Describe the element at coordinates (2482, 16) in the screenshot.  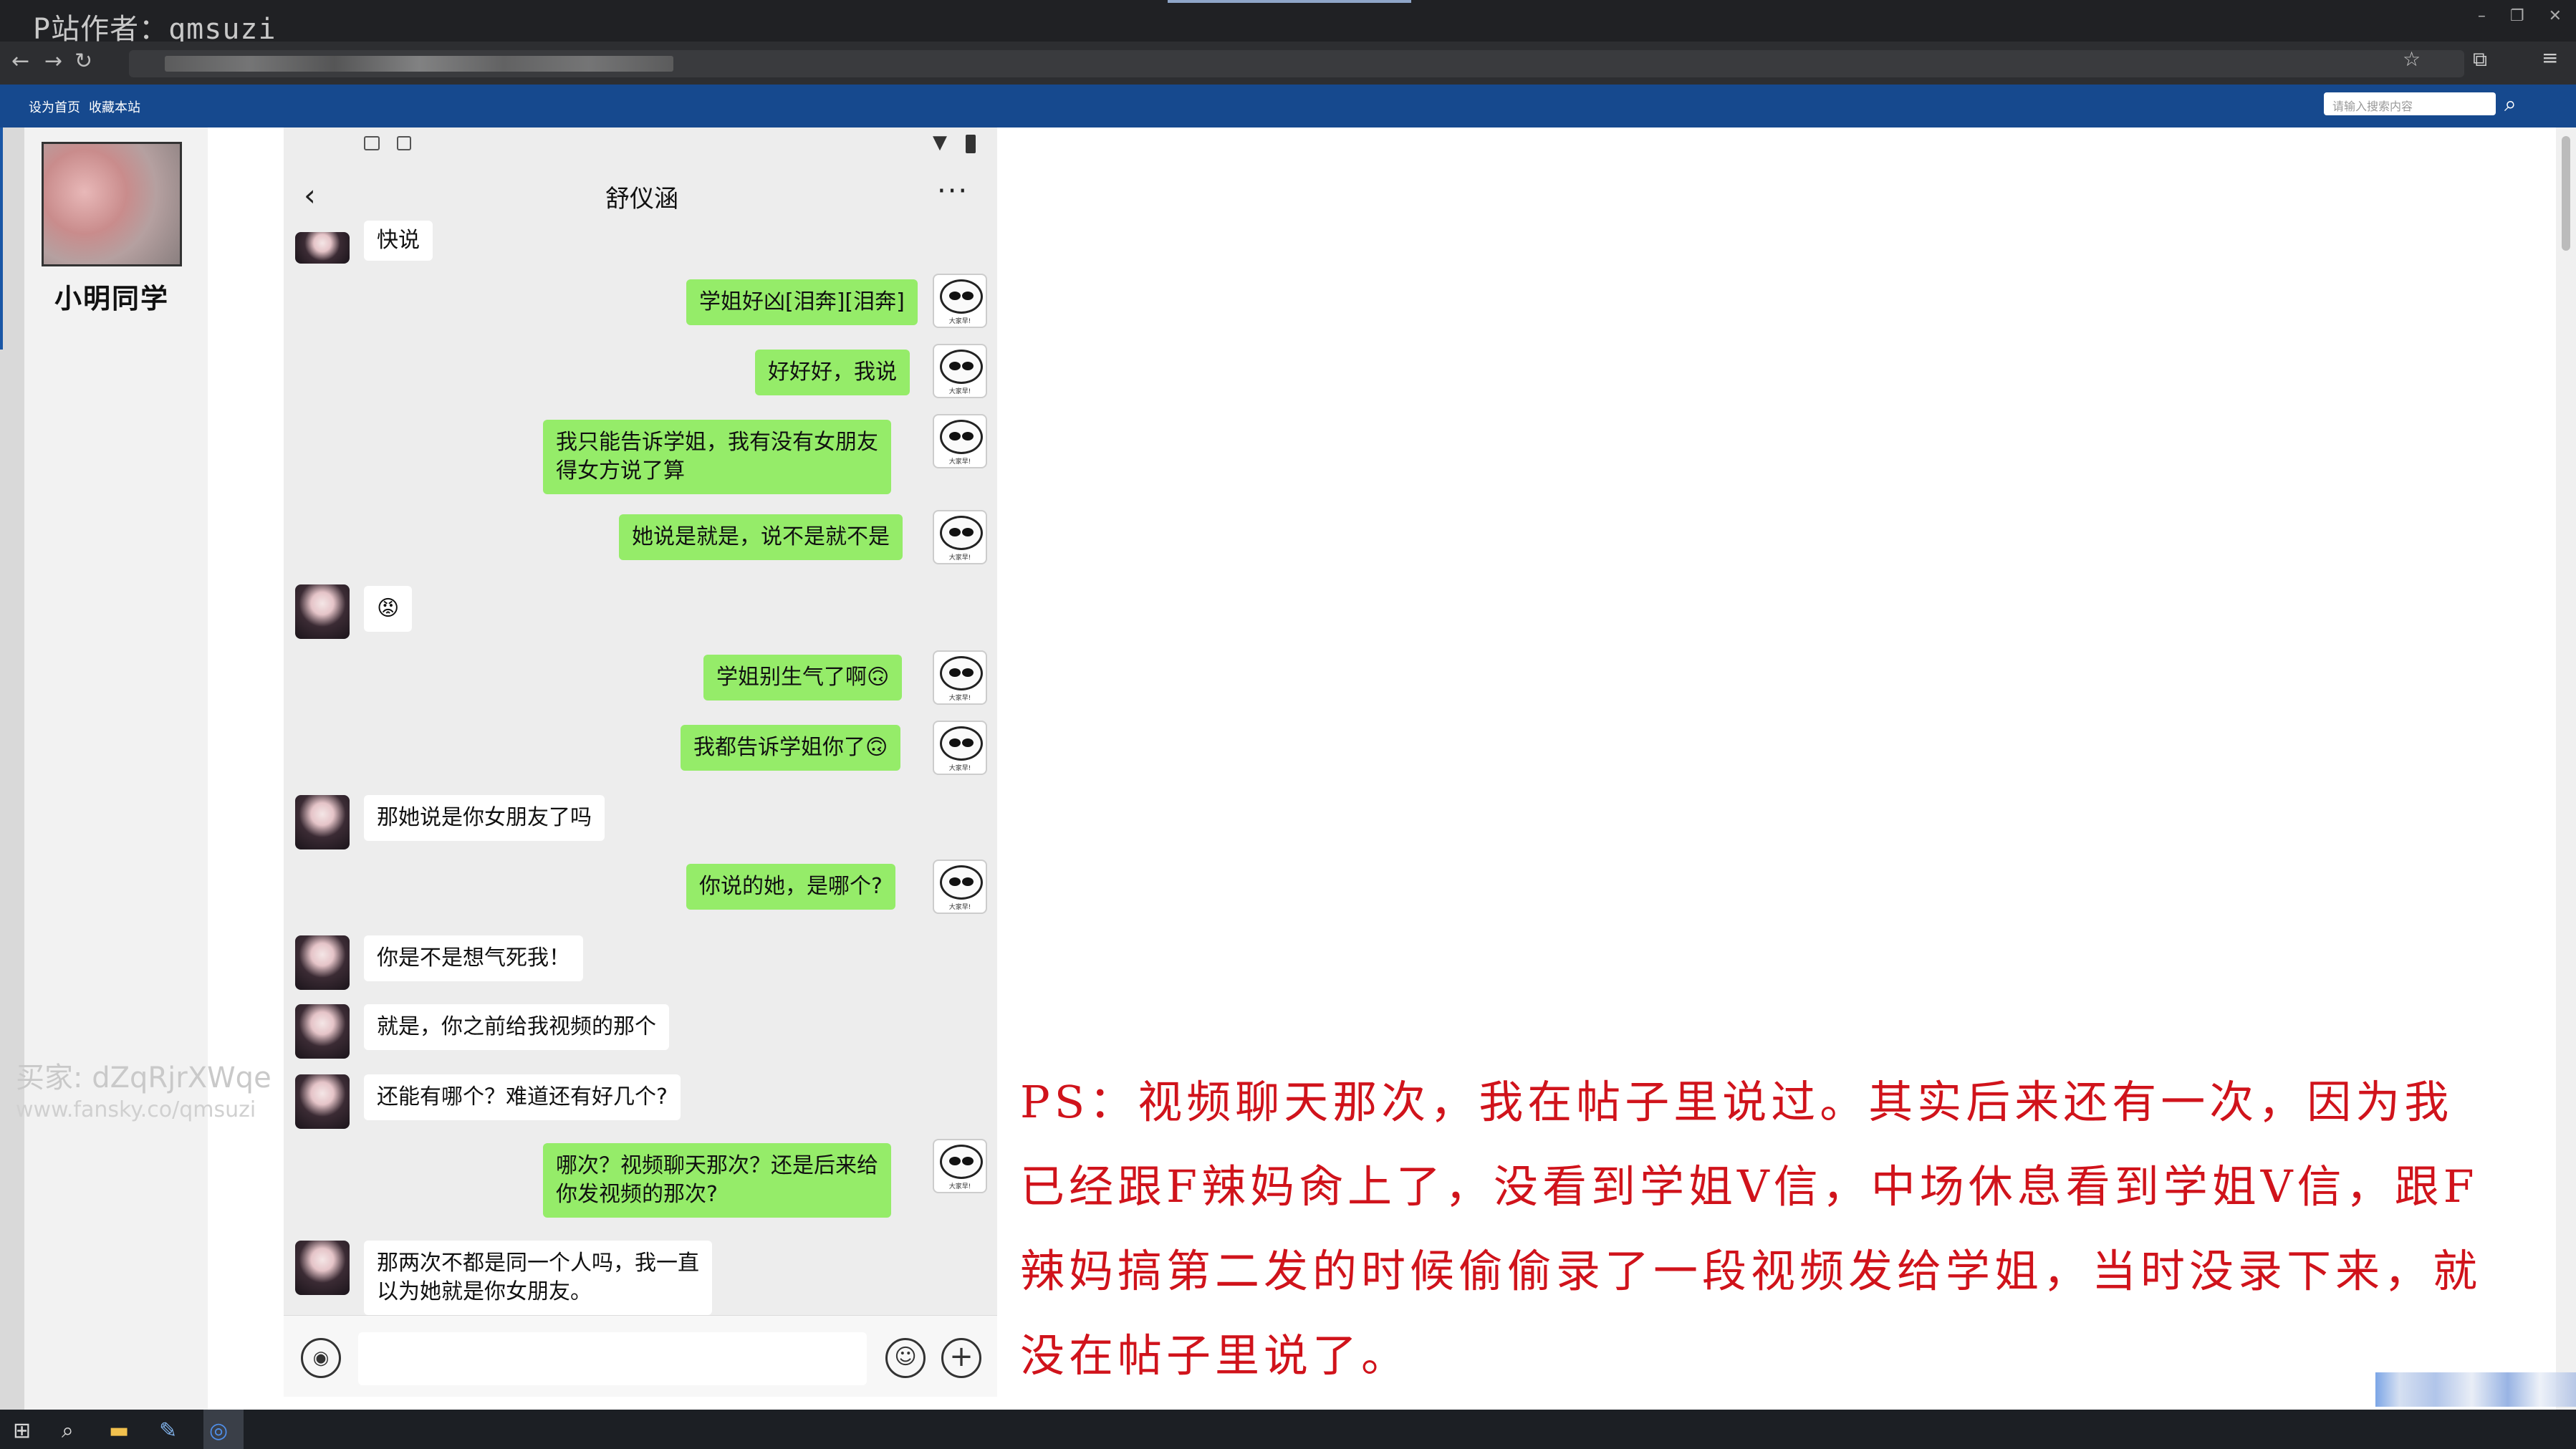
I see `minimize-icon: –` at that location.